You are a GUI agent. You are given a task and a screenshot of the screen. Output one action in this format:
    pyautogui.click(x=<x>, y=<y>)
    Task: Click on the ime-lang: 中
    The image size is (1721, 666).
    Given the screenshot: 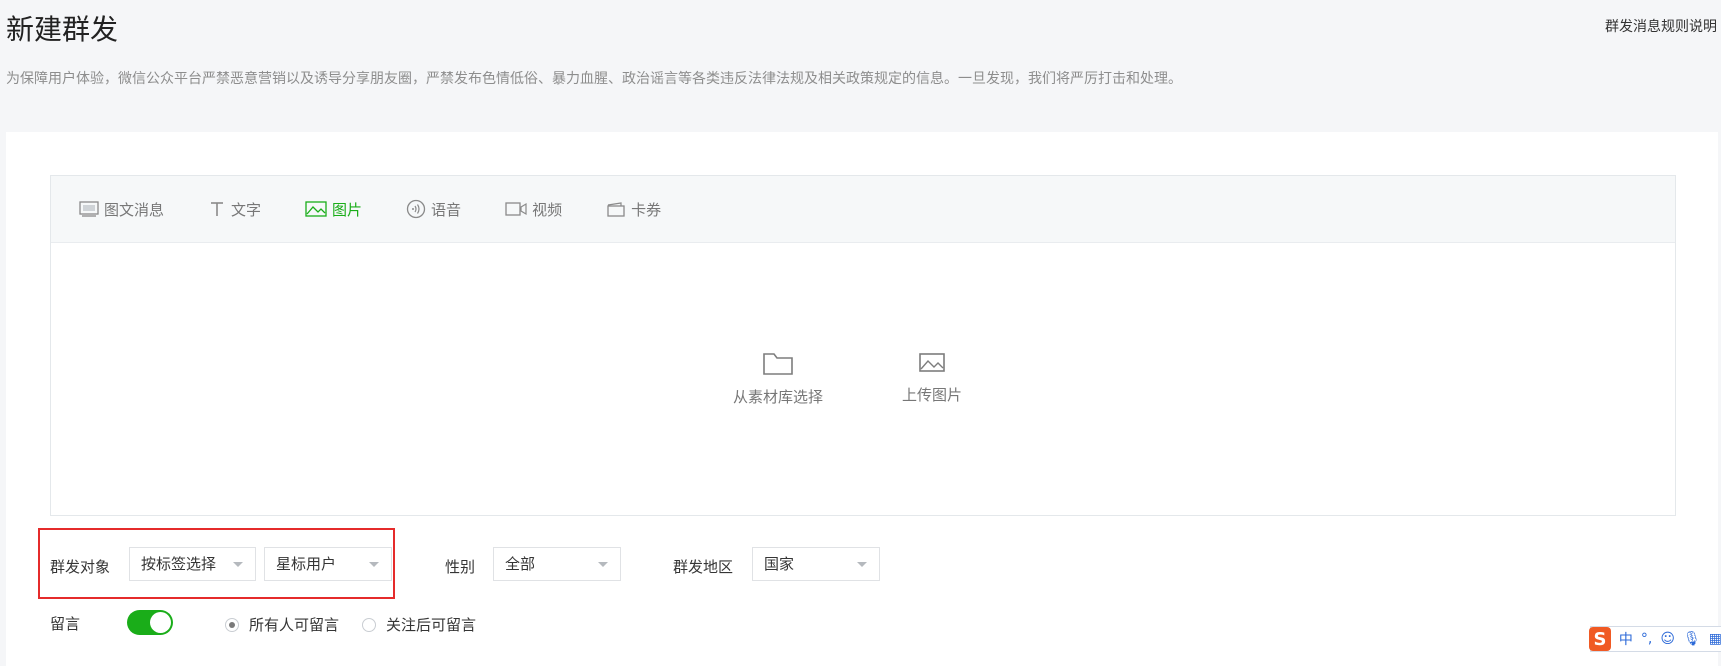 What is the action you would take?
    pyautogui.click(x=1626, y=639)
    